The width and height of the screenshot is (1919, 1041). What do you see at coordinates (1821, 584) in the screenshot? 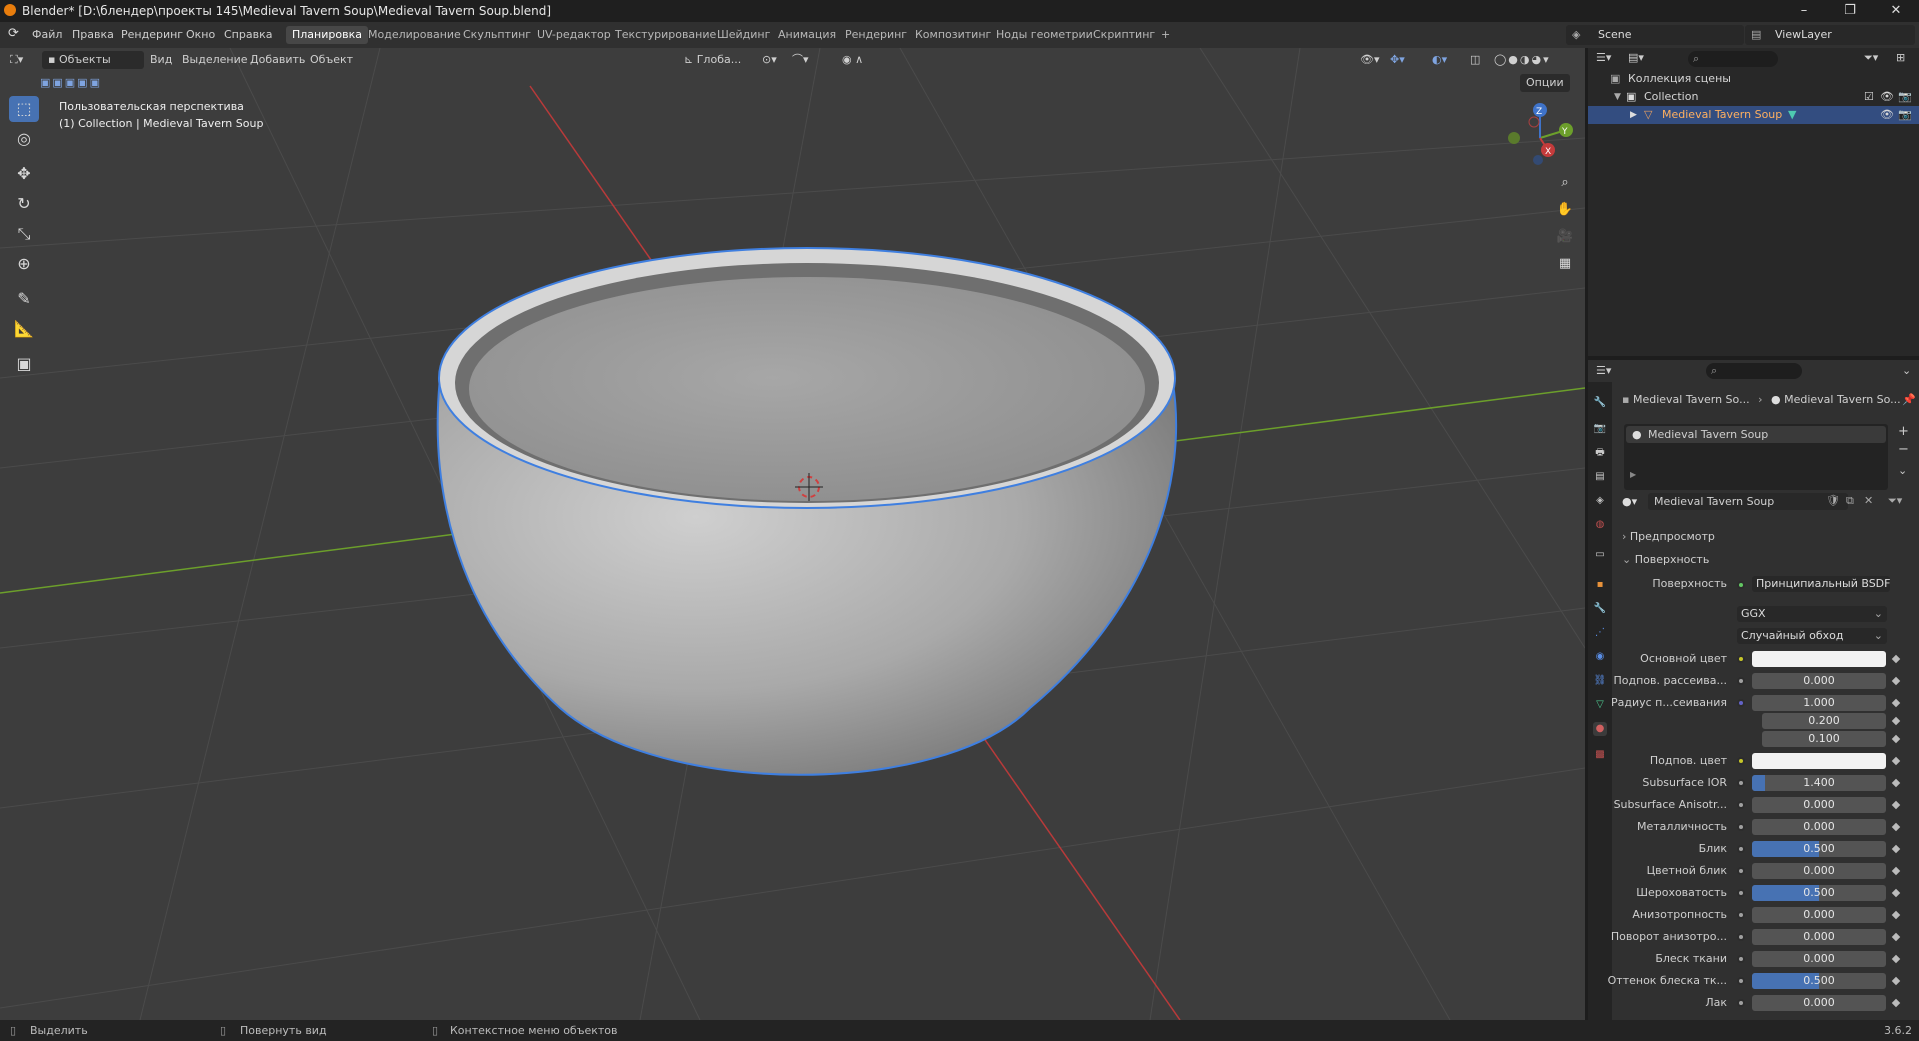
I see `surface-shader-field: Принципиальный BSDF` at bounding box center [1821, 584].